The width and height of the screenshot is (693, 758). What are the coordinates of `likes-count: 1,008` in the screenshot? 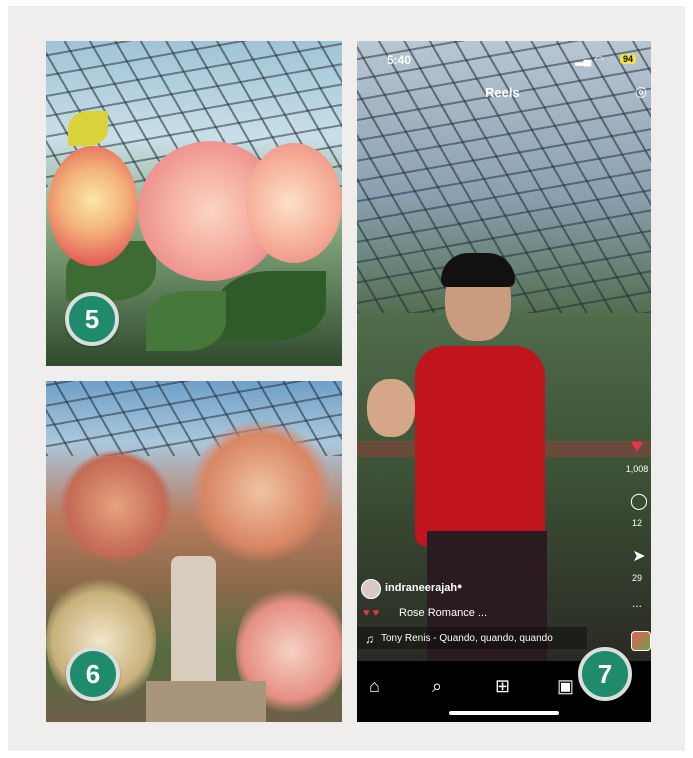 It's located at (637, 469).